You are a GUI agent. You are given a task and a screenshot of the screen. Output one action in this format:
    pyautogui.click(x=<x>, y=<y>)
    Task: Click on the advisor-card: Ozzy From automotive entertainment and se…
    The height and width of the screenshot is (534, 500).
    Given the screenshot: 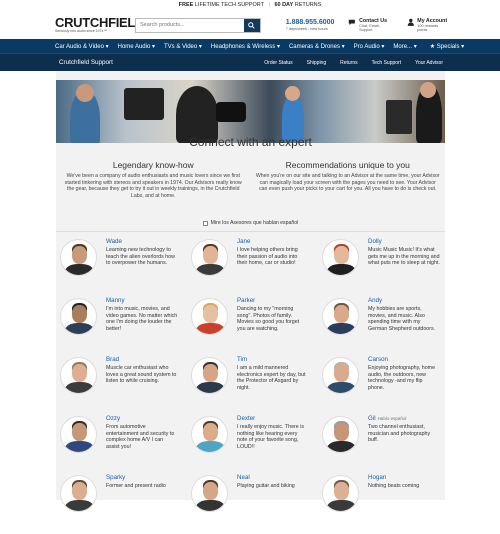 What is the action you would take?
    pyautogui.click(x=116, y=445)
    